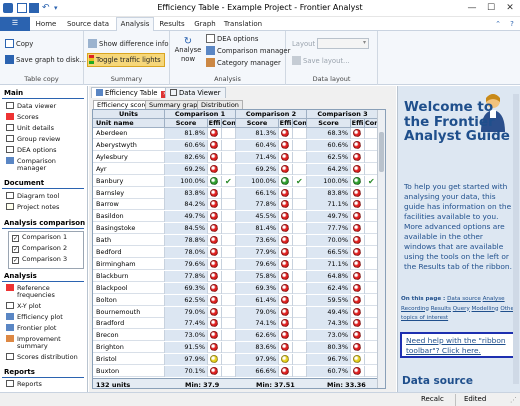  What do you see at coordinates (129, 169) in the screenshot?
I see `unit-name-cell: Ayr` at bounding box center [129, 169].